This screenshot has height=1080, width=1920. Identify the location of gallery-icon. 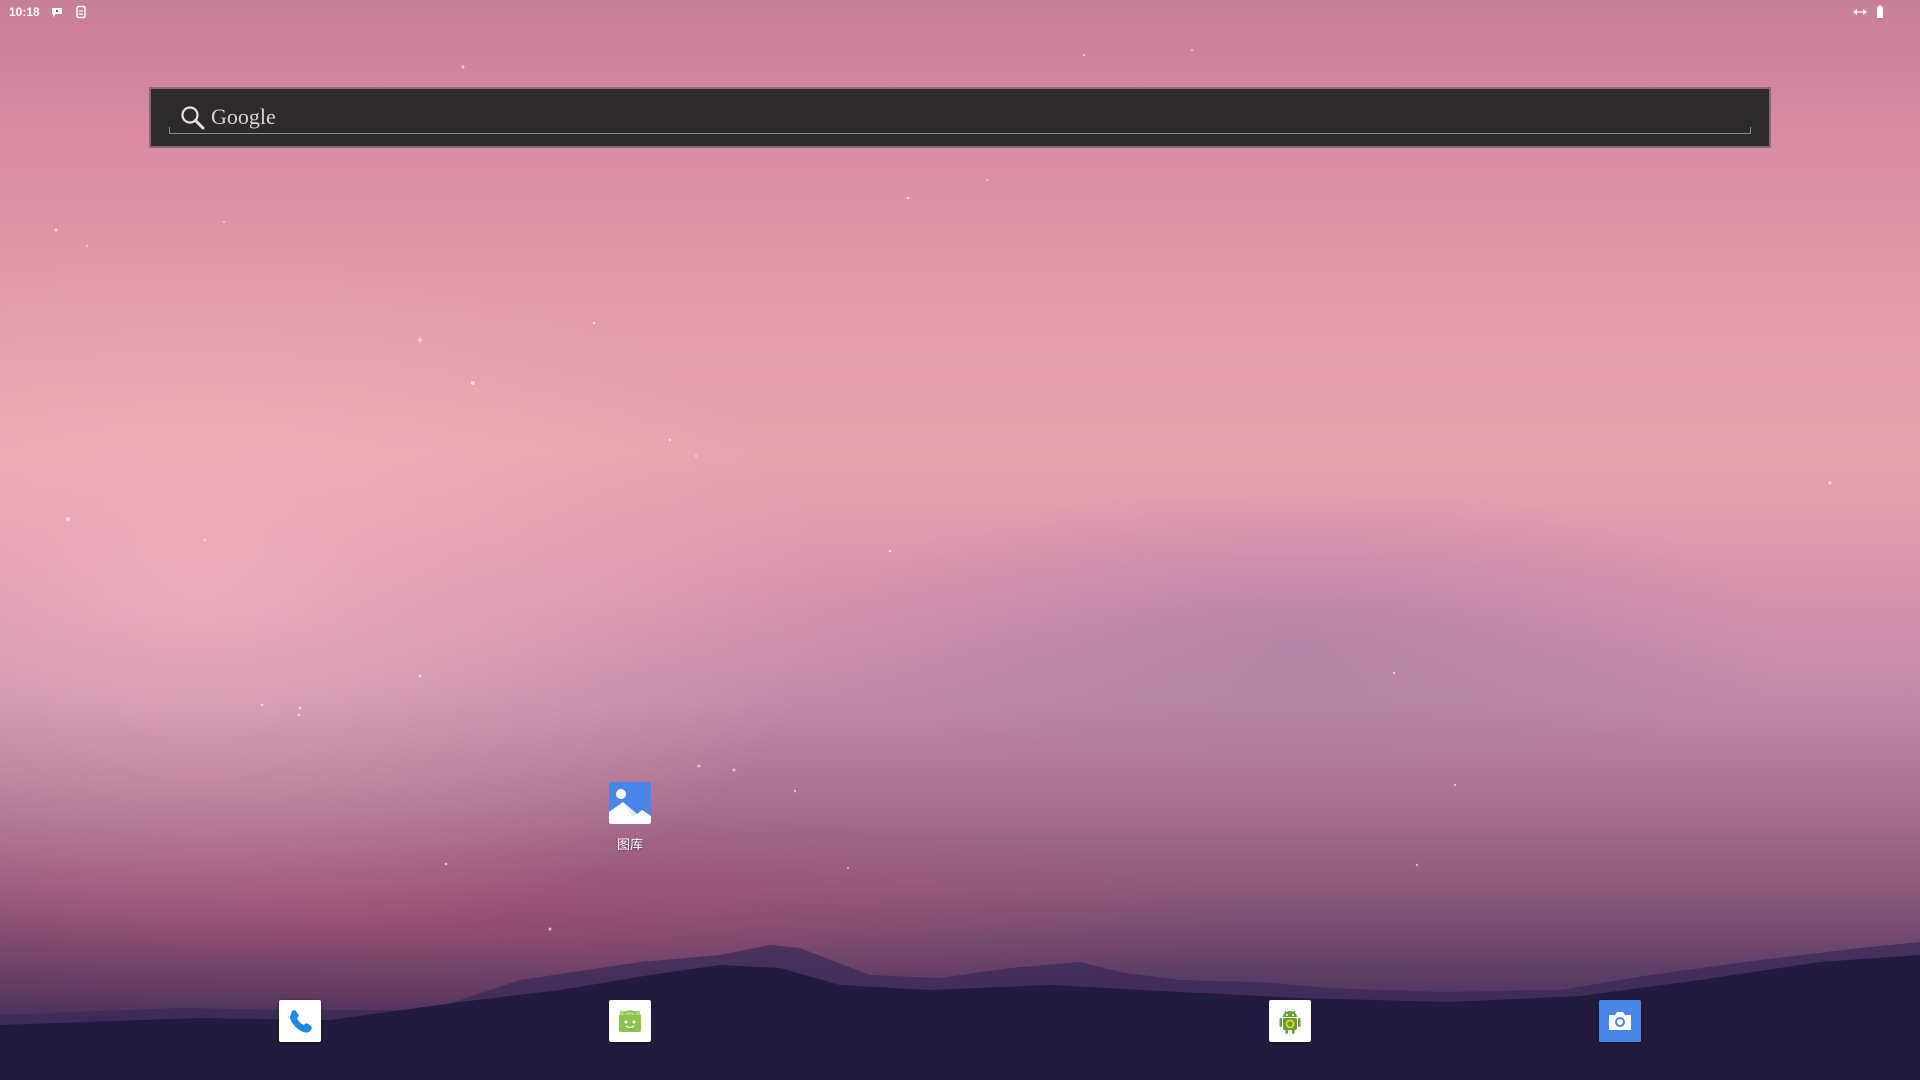
(630, 803).